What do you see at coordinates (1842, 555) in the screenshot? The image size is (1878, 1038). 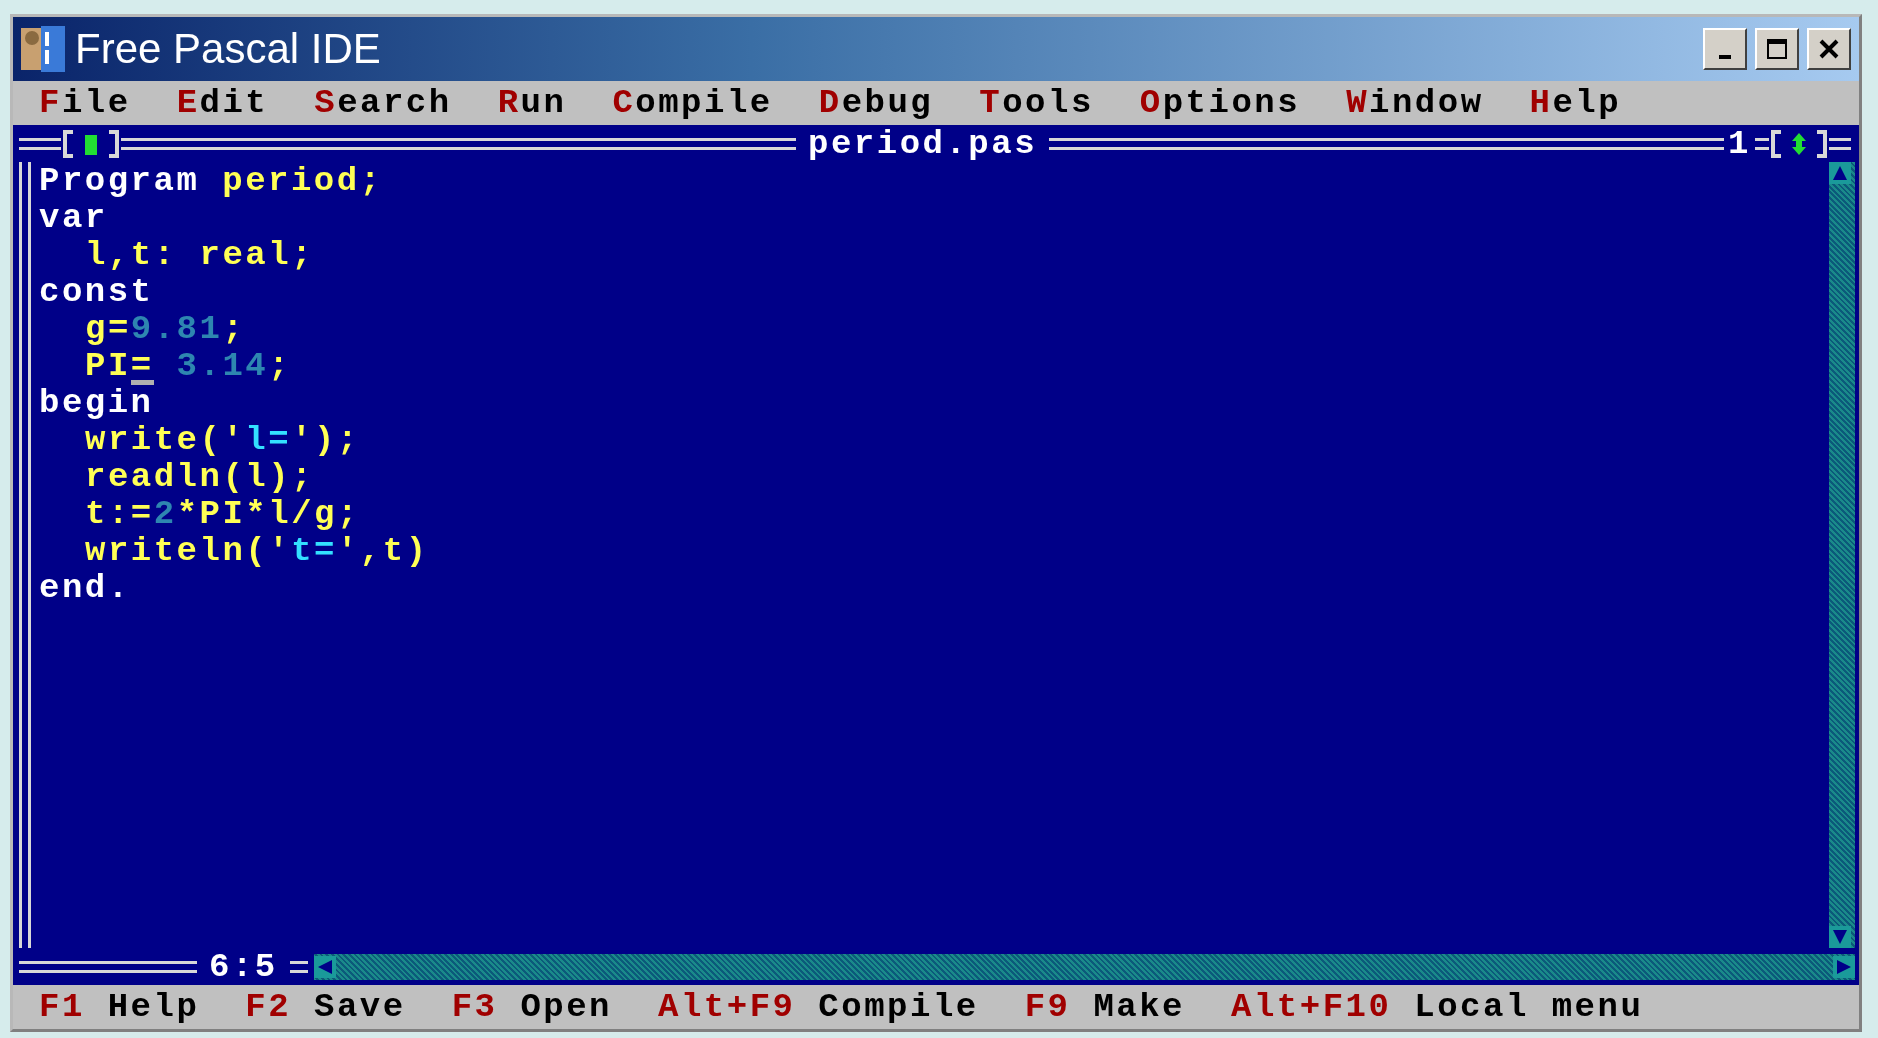 I see `vertical-scrollbar` at bounding box center [1842, 555].